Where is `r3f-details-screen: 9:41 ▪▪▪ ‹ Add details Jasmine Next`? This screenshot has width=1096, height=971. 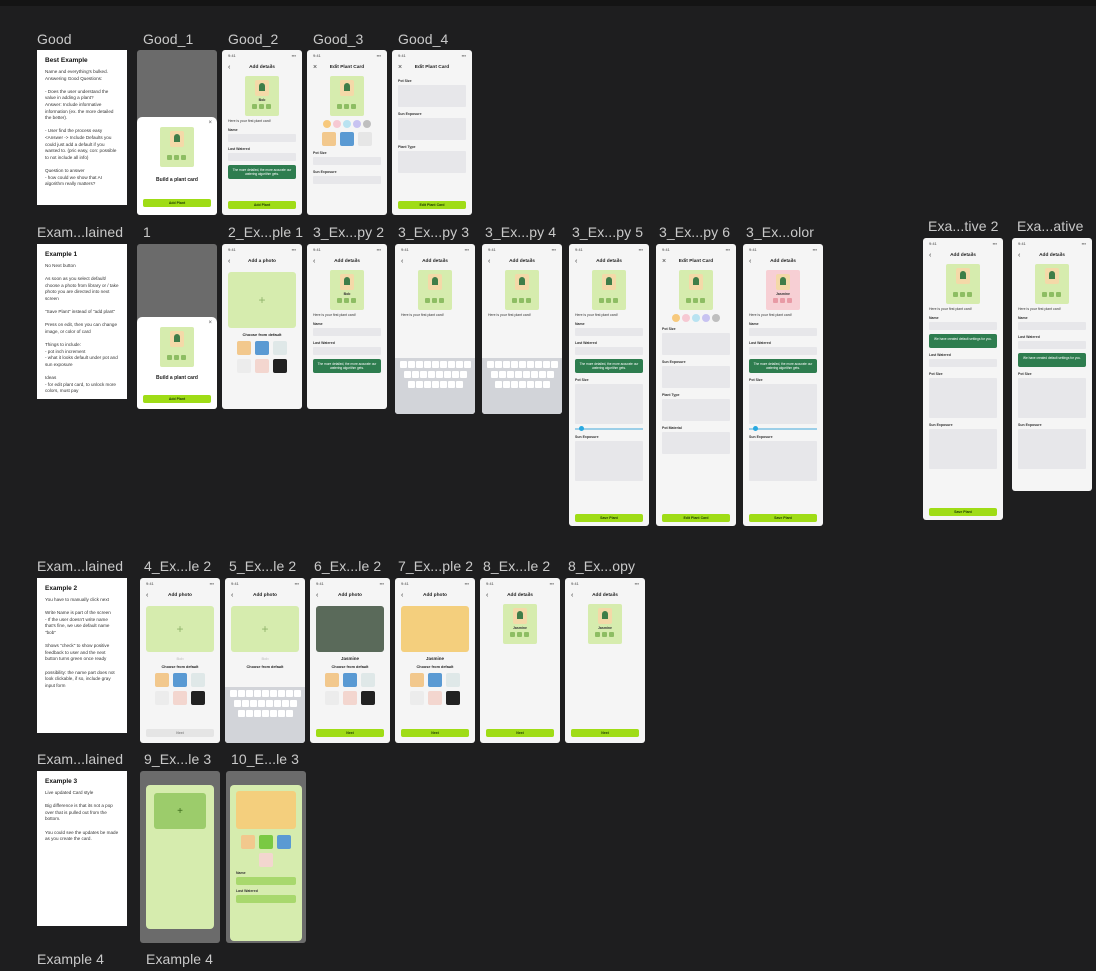
r3f-details-screen: 9:41 ▪▪▪ ‹ Add details Jasmine Next is located at coordinates (605, 660).